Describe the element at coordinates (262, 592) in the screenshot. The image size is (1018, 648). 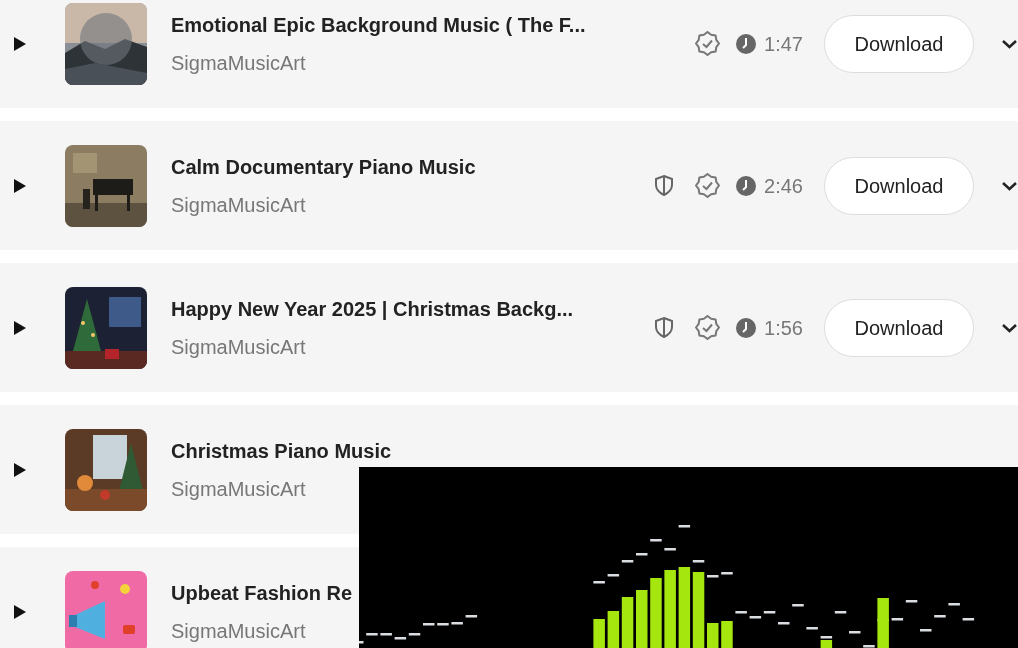
I see `track-title: Upbeat Fashion Re` at that location.